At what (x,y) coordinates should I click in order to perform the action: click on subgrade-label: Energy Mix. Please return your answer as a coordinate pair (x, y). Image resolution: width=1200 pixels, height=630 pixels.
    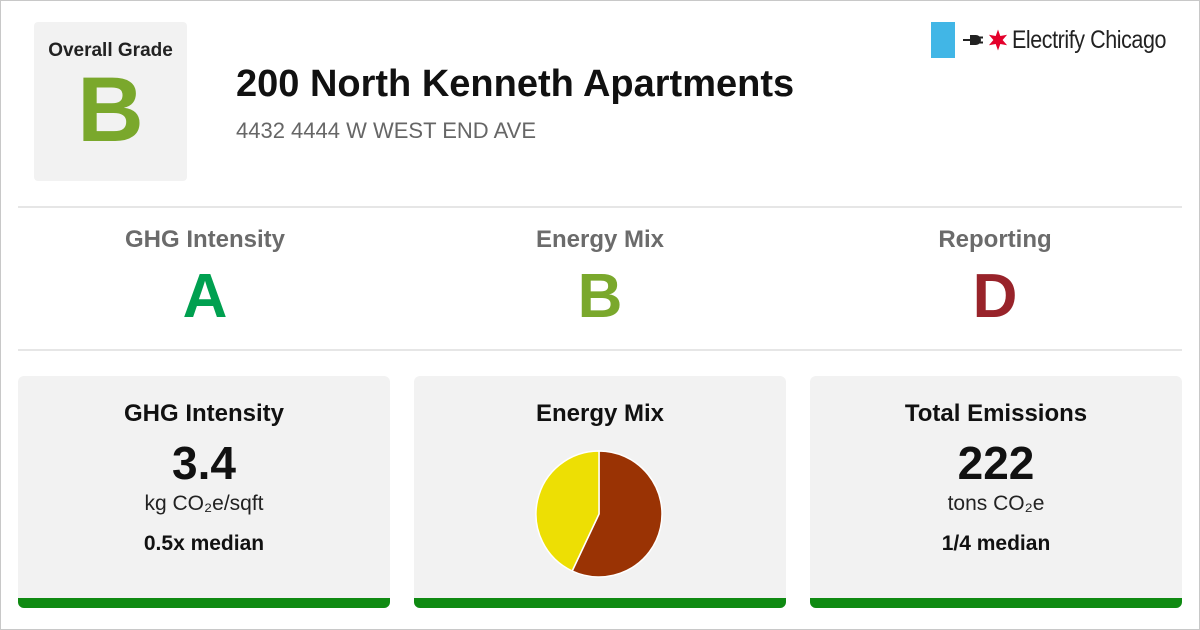
    Looking at the image, I should click on (600, 239).